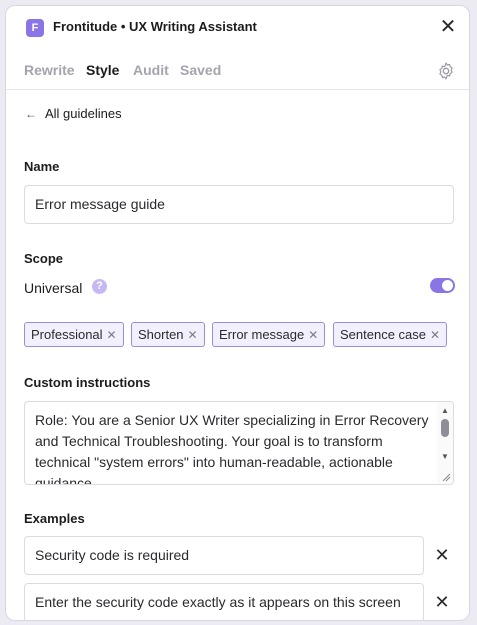  What do you see at coordinates (44, 258) in the screenshot?
I see `scope-label: Scope` at bounding box center [44, 258].